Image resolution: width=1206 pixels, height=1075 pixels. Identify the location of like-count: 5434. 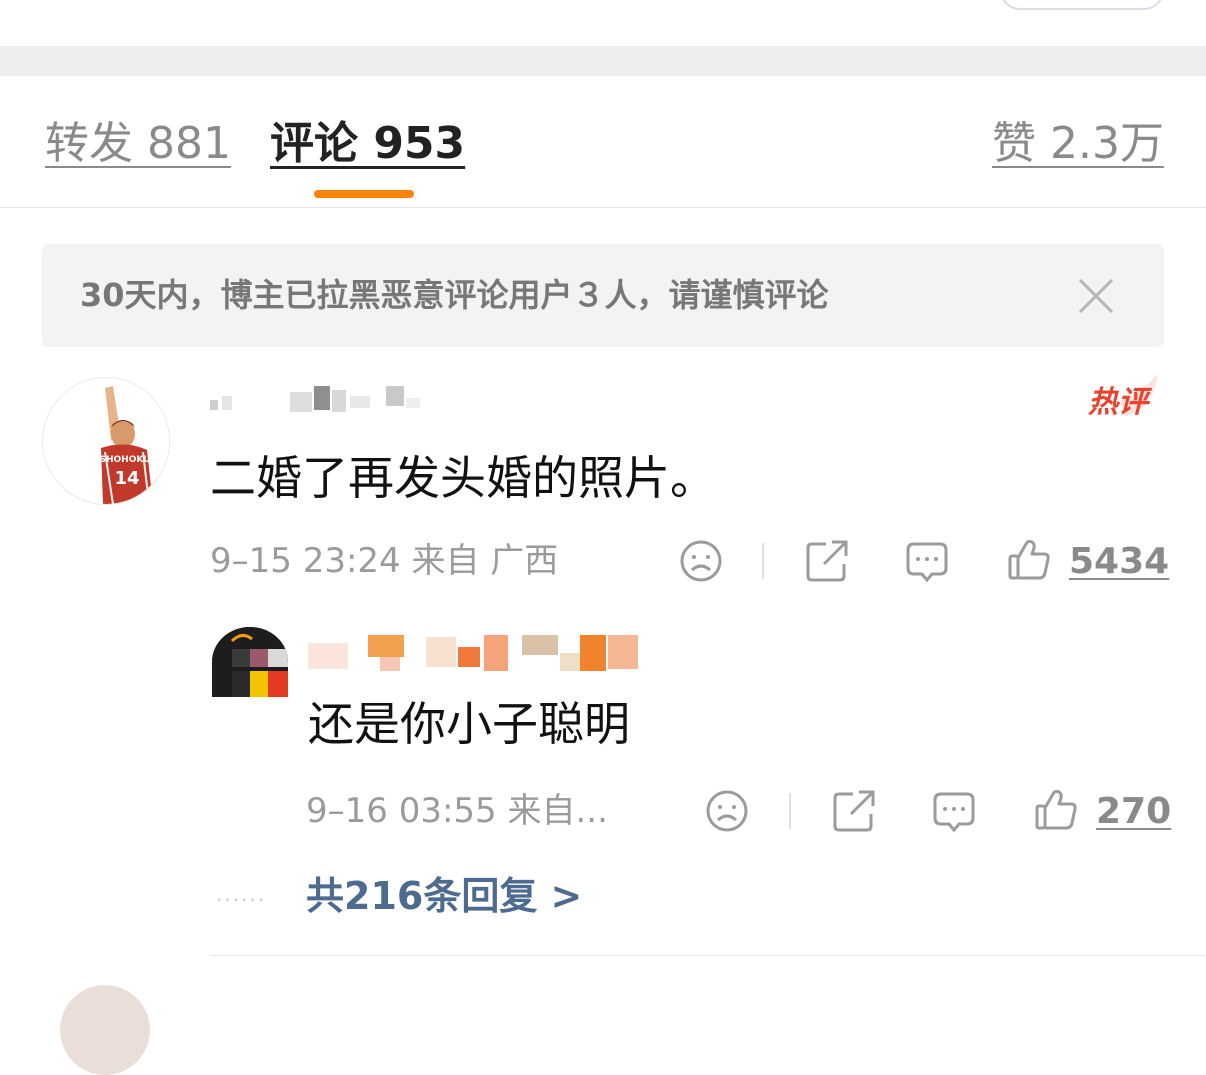
(1119, 562).